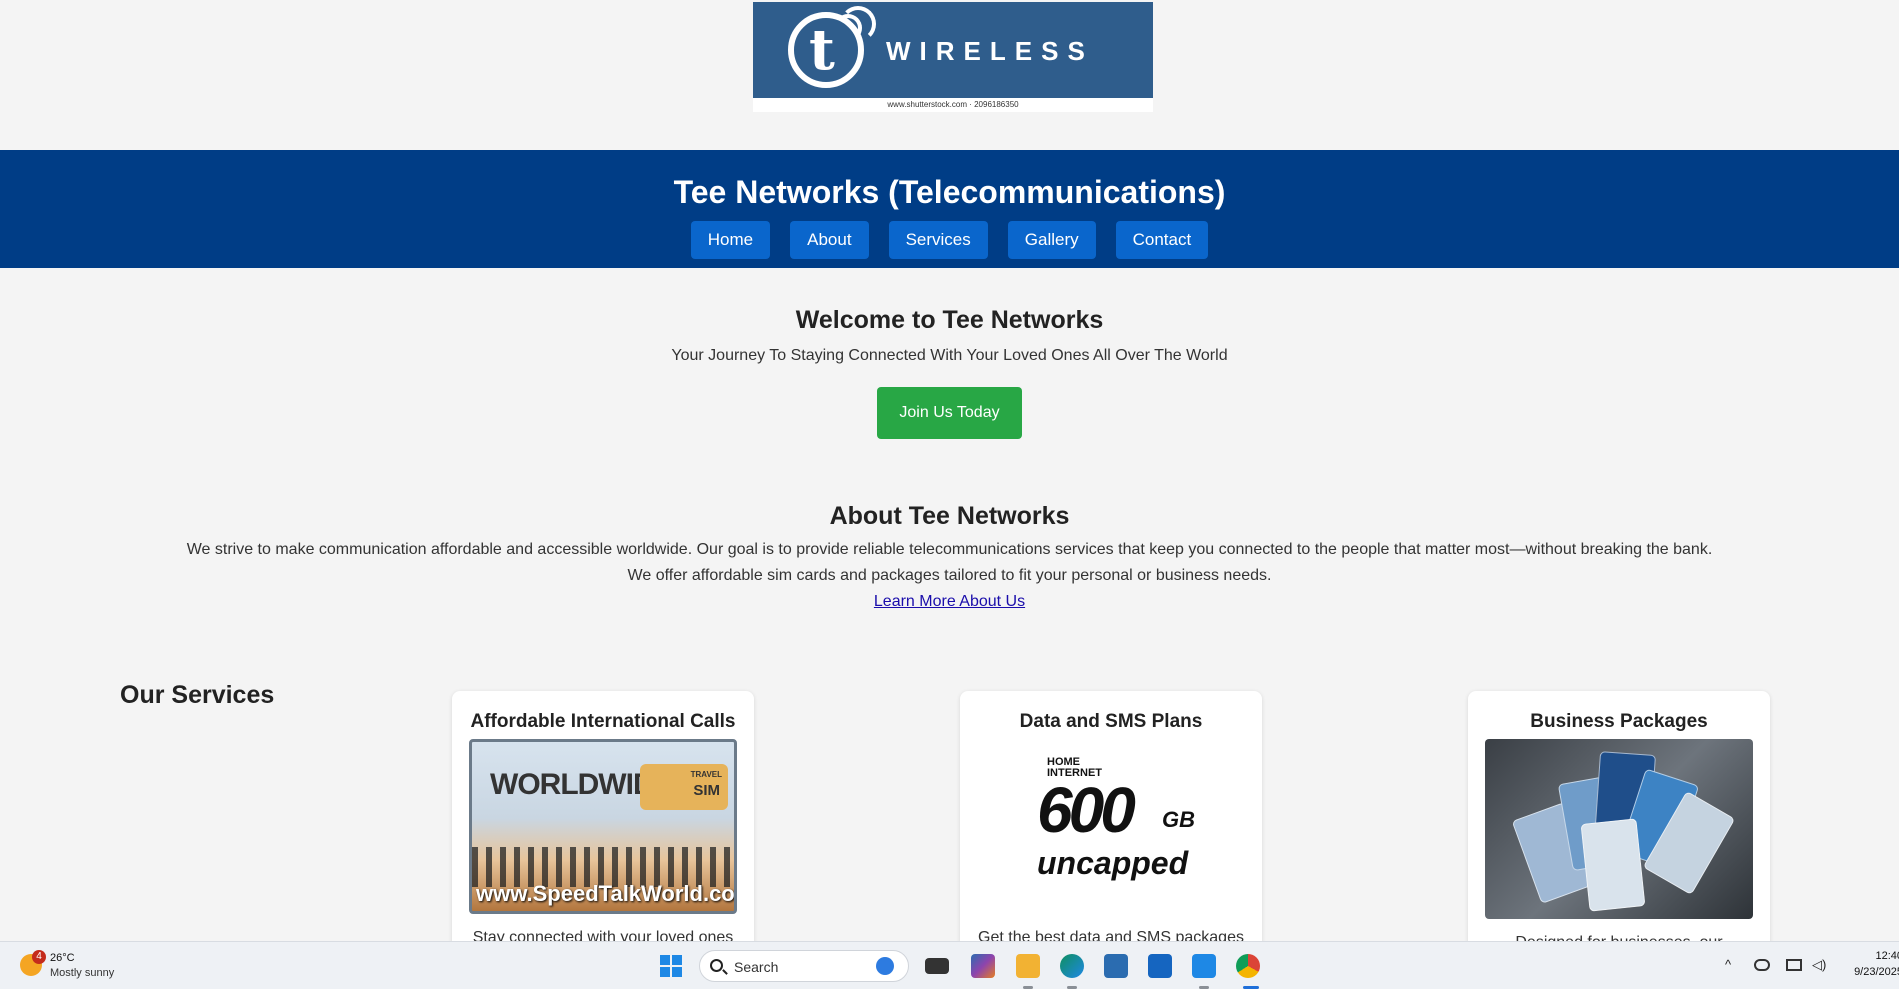 The width and height of the screenshot is (1899, 989). Describe the element at coordinates (949, 601) in the screenshot. I see `learn-more-link: Learn More About Us` at that location.